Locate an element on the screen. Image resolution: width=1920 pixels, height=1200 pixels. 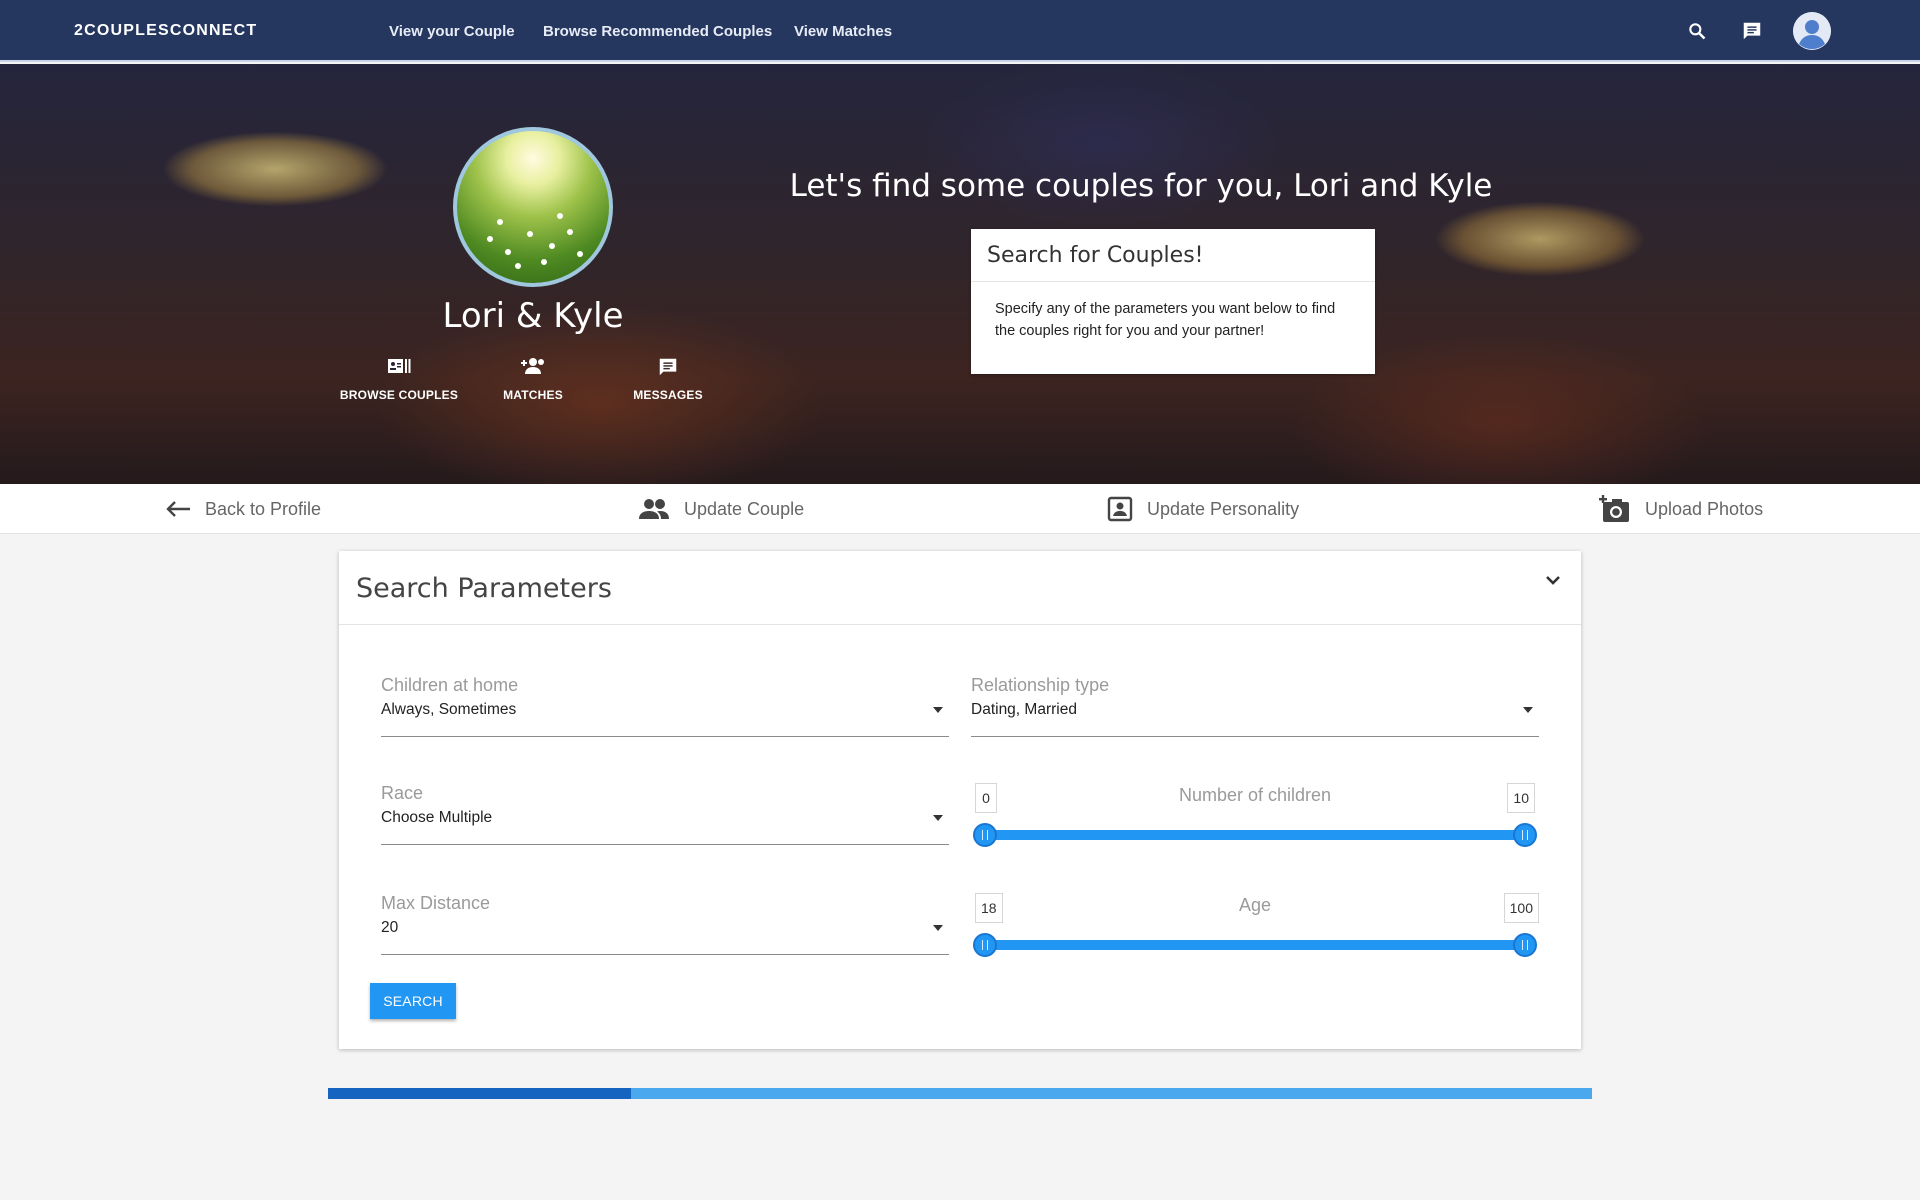
update-couple-label: Update Couple is located at coordinates (744, 508).